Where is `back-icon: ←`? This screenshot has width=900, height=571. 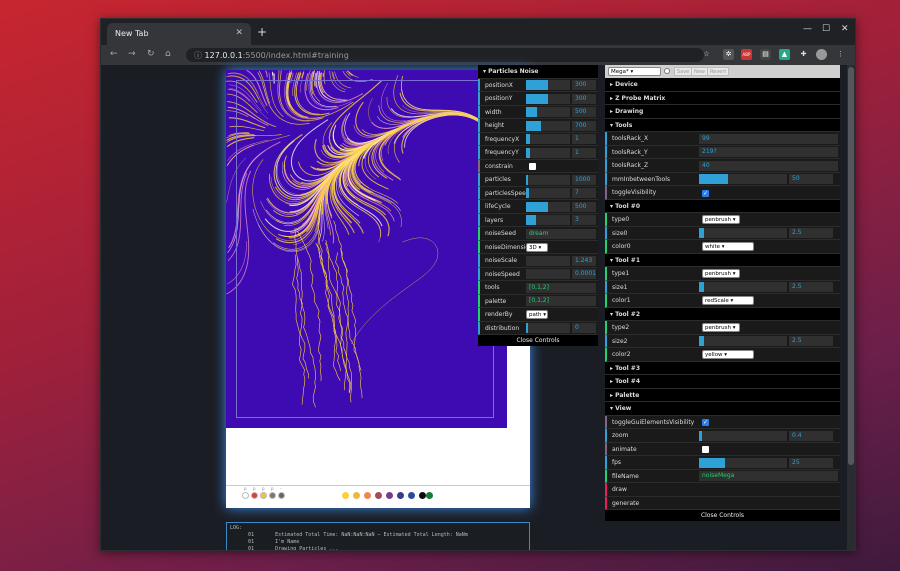
back-icon: ← is located at coordinates (114, 54).